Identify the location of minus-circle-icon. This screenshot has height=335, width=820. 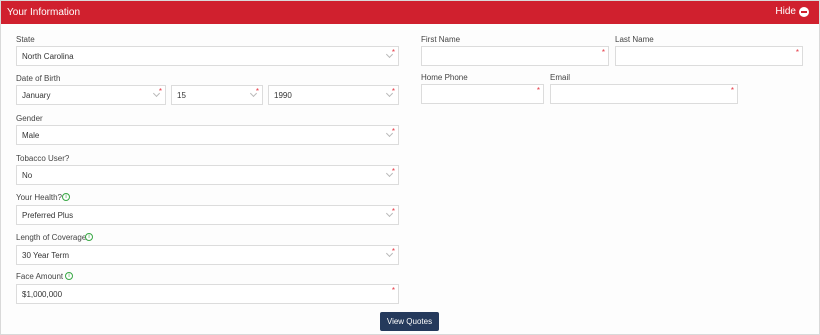
(804, 11).